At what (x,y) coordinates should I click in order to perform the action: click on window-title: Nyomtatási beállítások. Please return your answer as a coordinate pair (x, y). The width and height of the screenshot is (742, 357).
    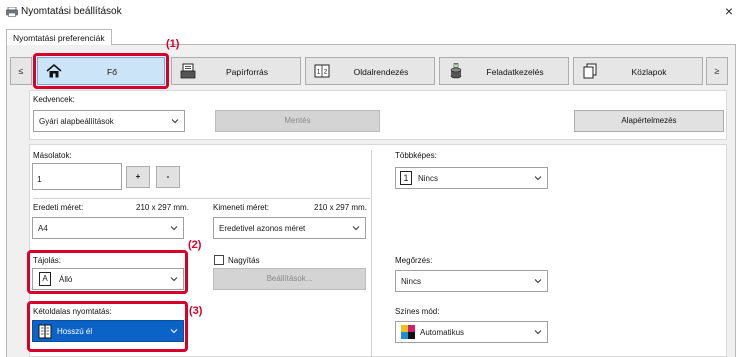
    Looking at the image, I should click on (71, 11).